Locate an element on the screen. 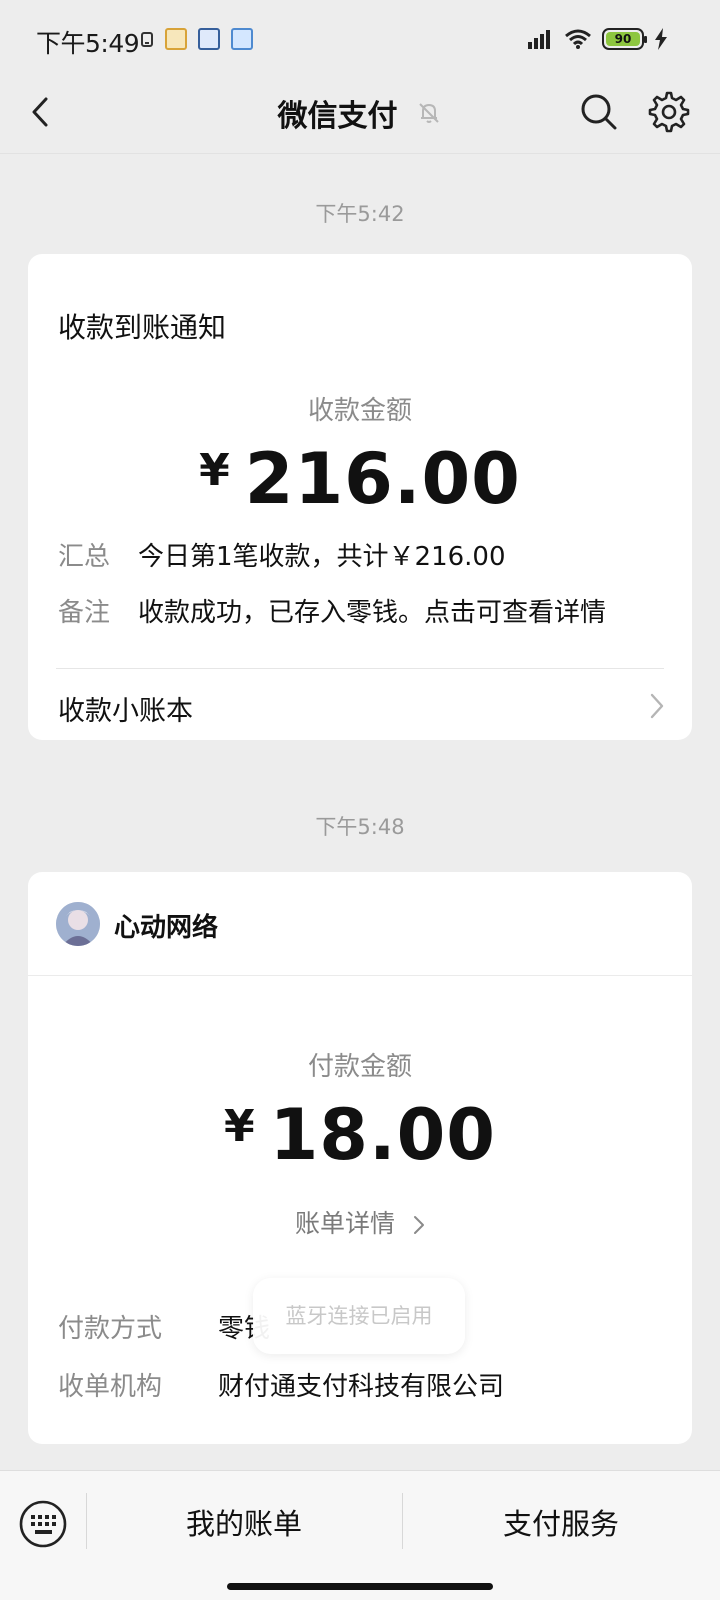 This screenshot has width=720, height=1600. battery-level: 90 is located at coordinates (623, 39).